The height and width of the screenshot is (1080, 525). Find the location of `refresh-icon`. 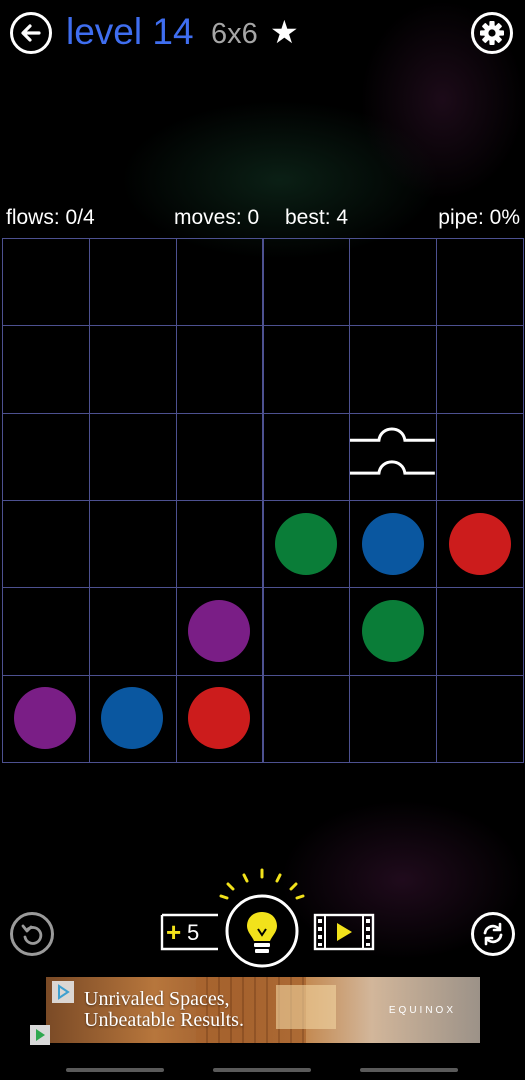

refresh-icon is located at coordinates (493, 934).